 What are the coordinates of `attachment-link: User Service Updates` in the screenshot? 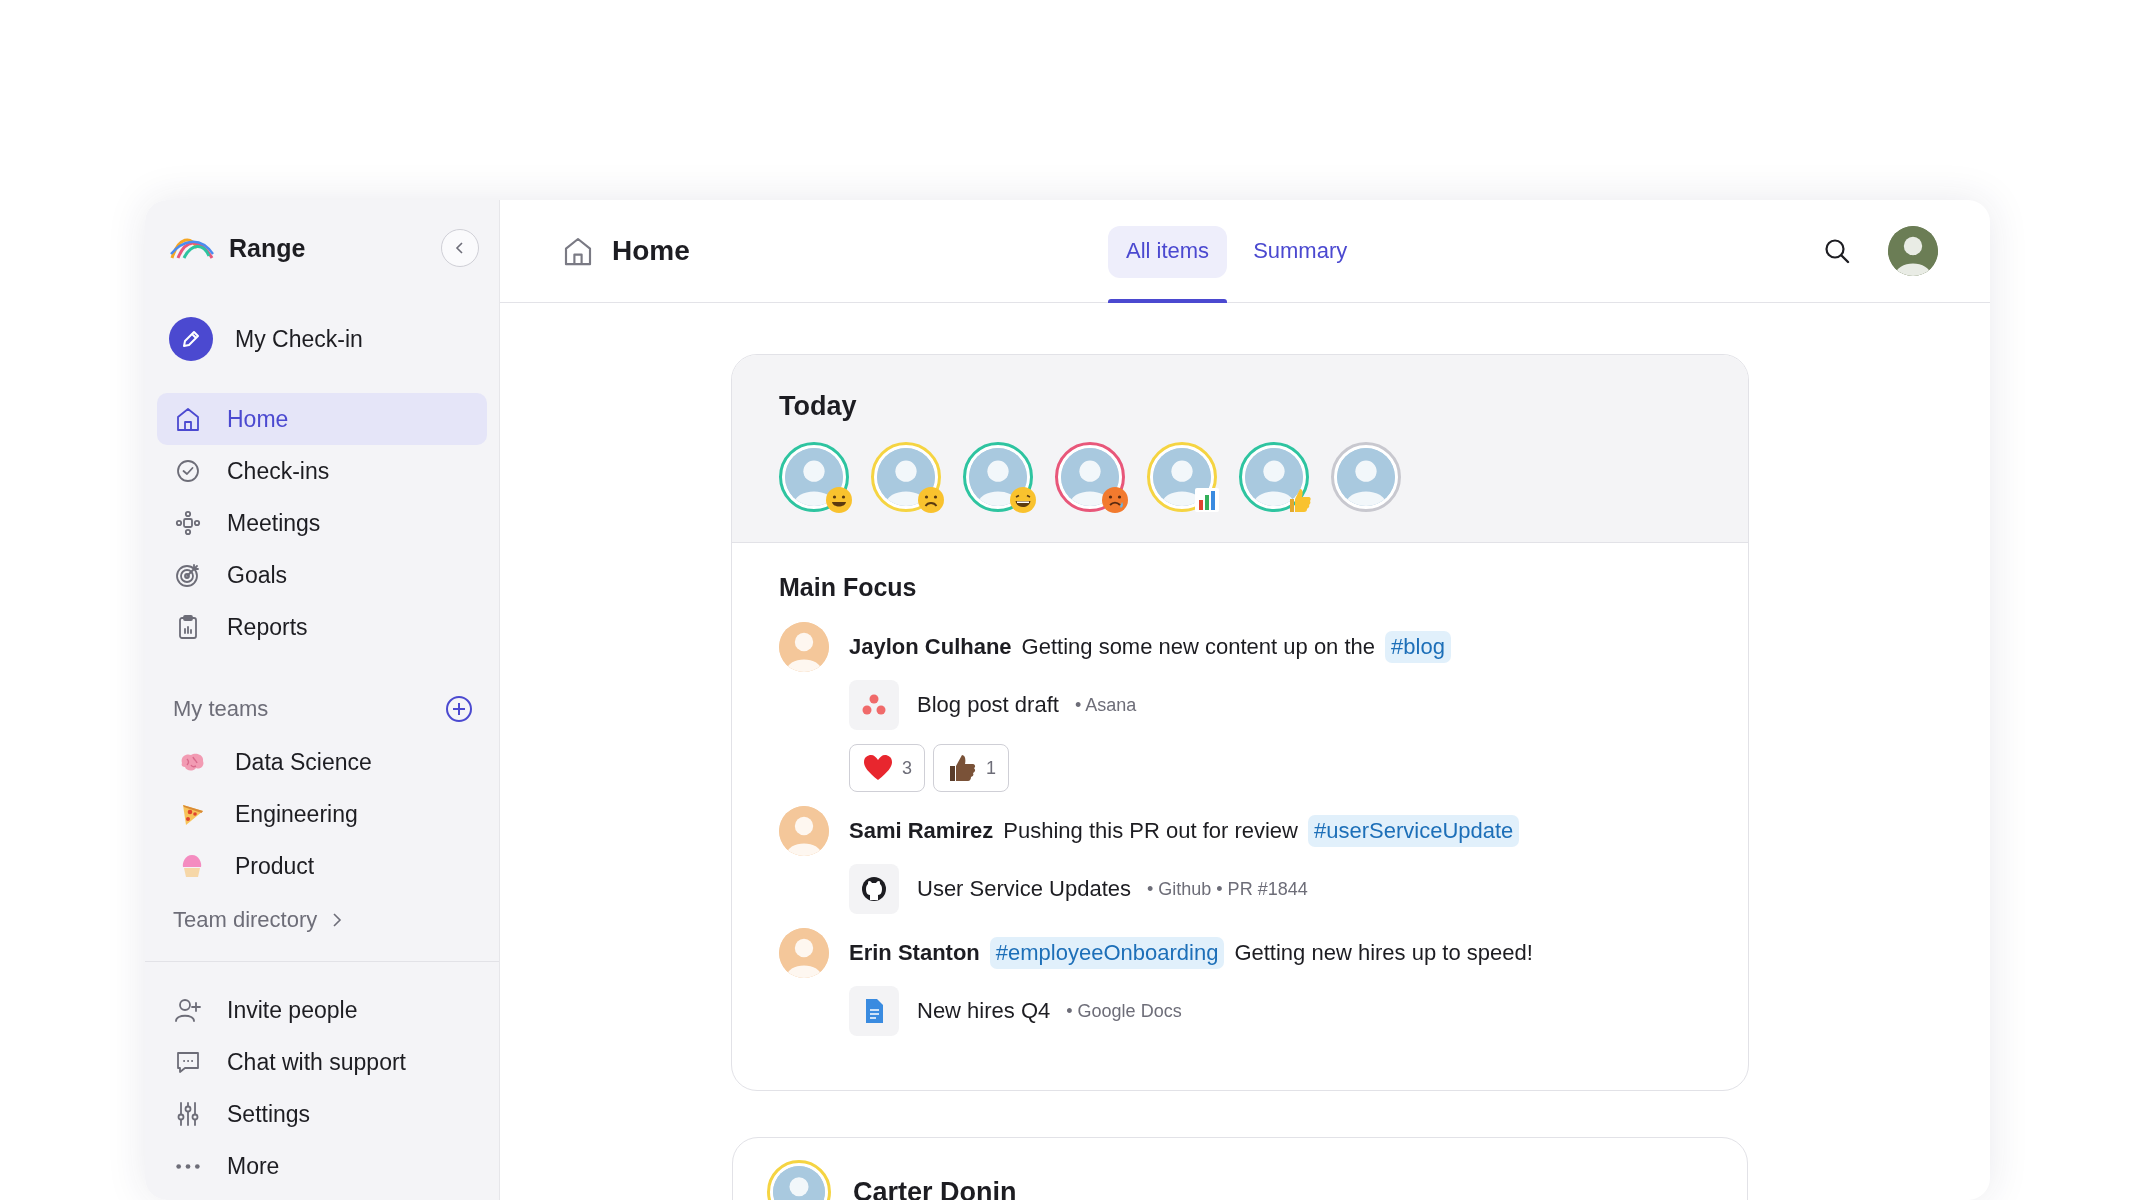 It's located at (1024, 889).